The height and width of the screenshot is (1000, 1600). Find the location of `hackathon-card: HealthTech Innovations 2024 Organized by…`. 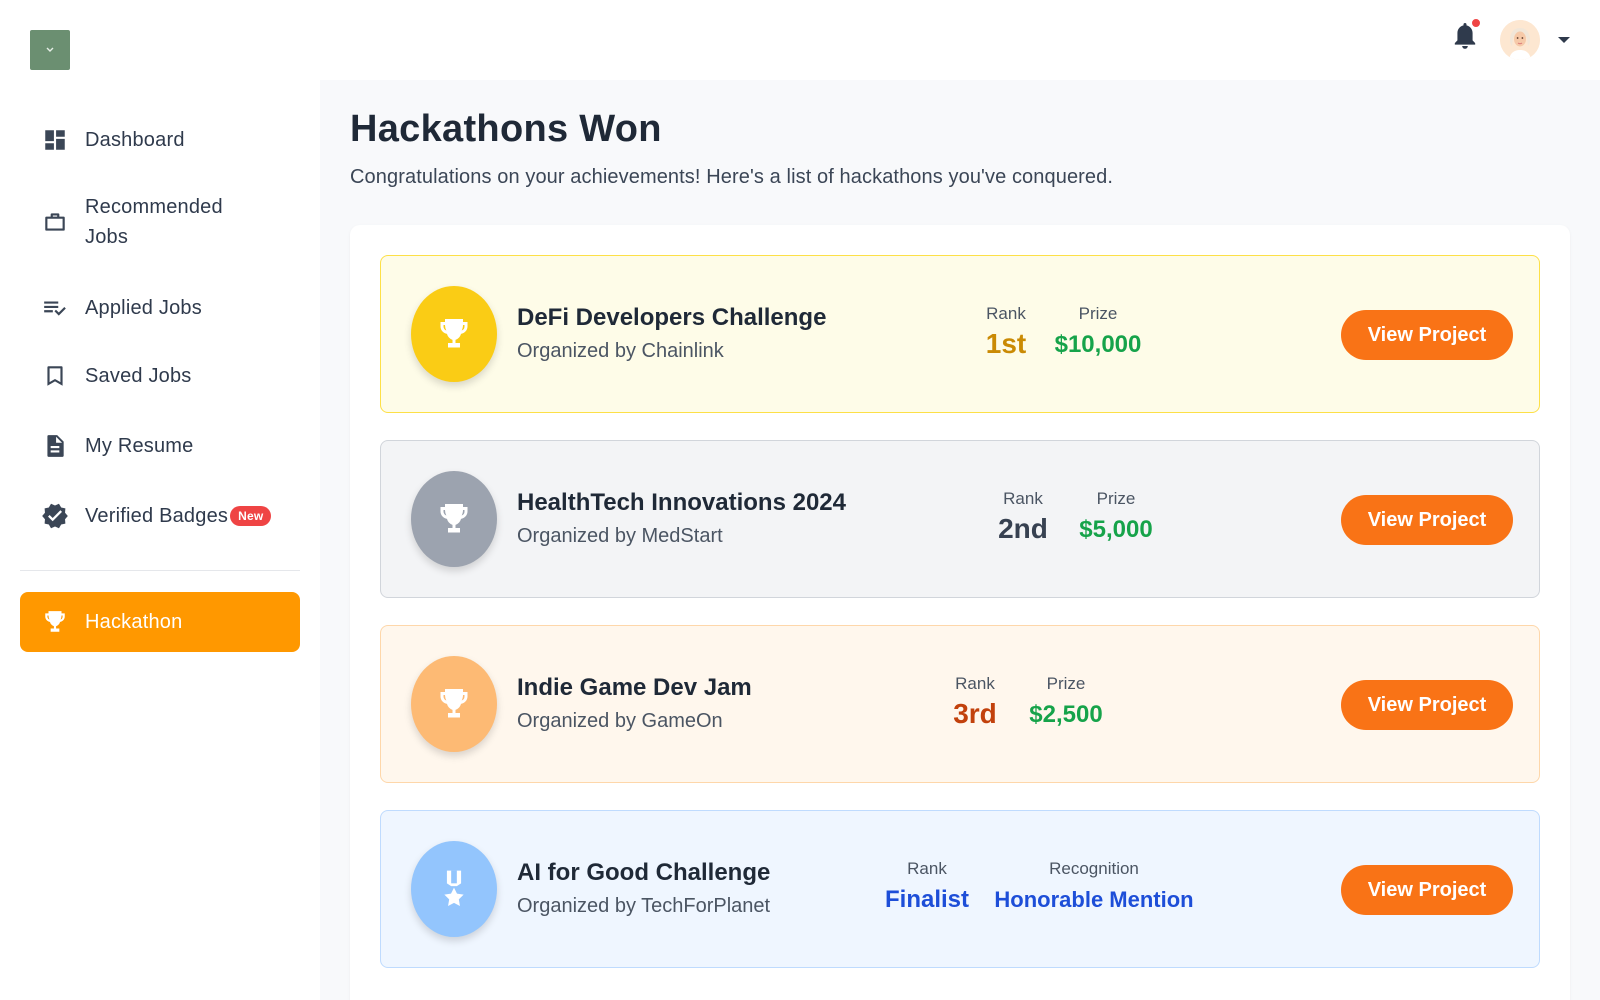

hackathon-card: HealthTech Innovations 2024 Organized by… is located at coordinates (960, 519).